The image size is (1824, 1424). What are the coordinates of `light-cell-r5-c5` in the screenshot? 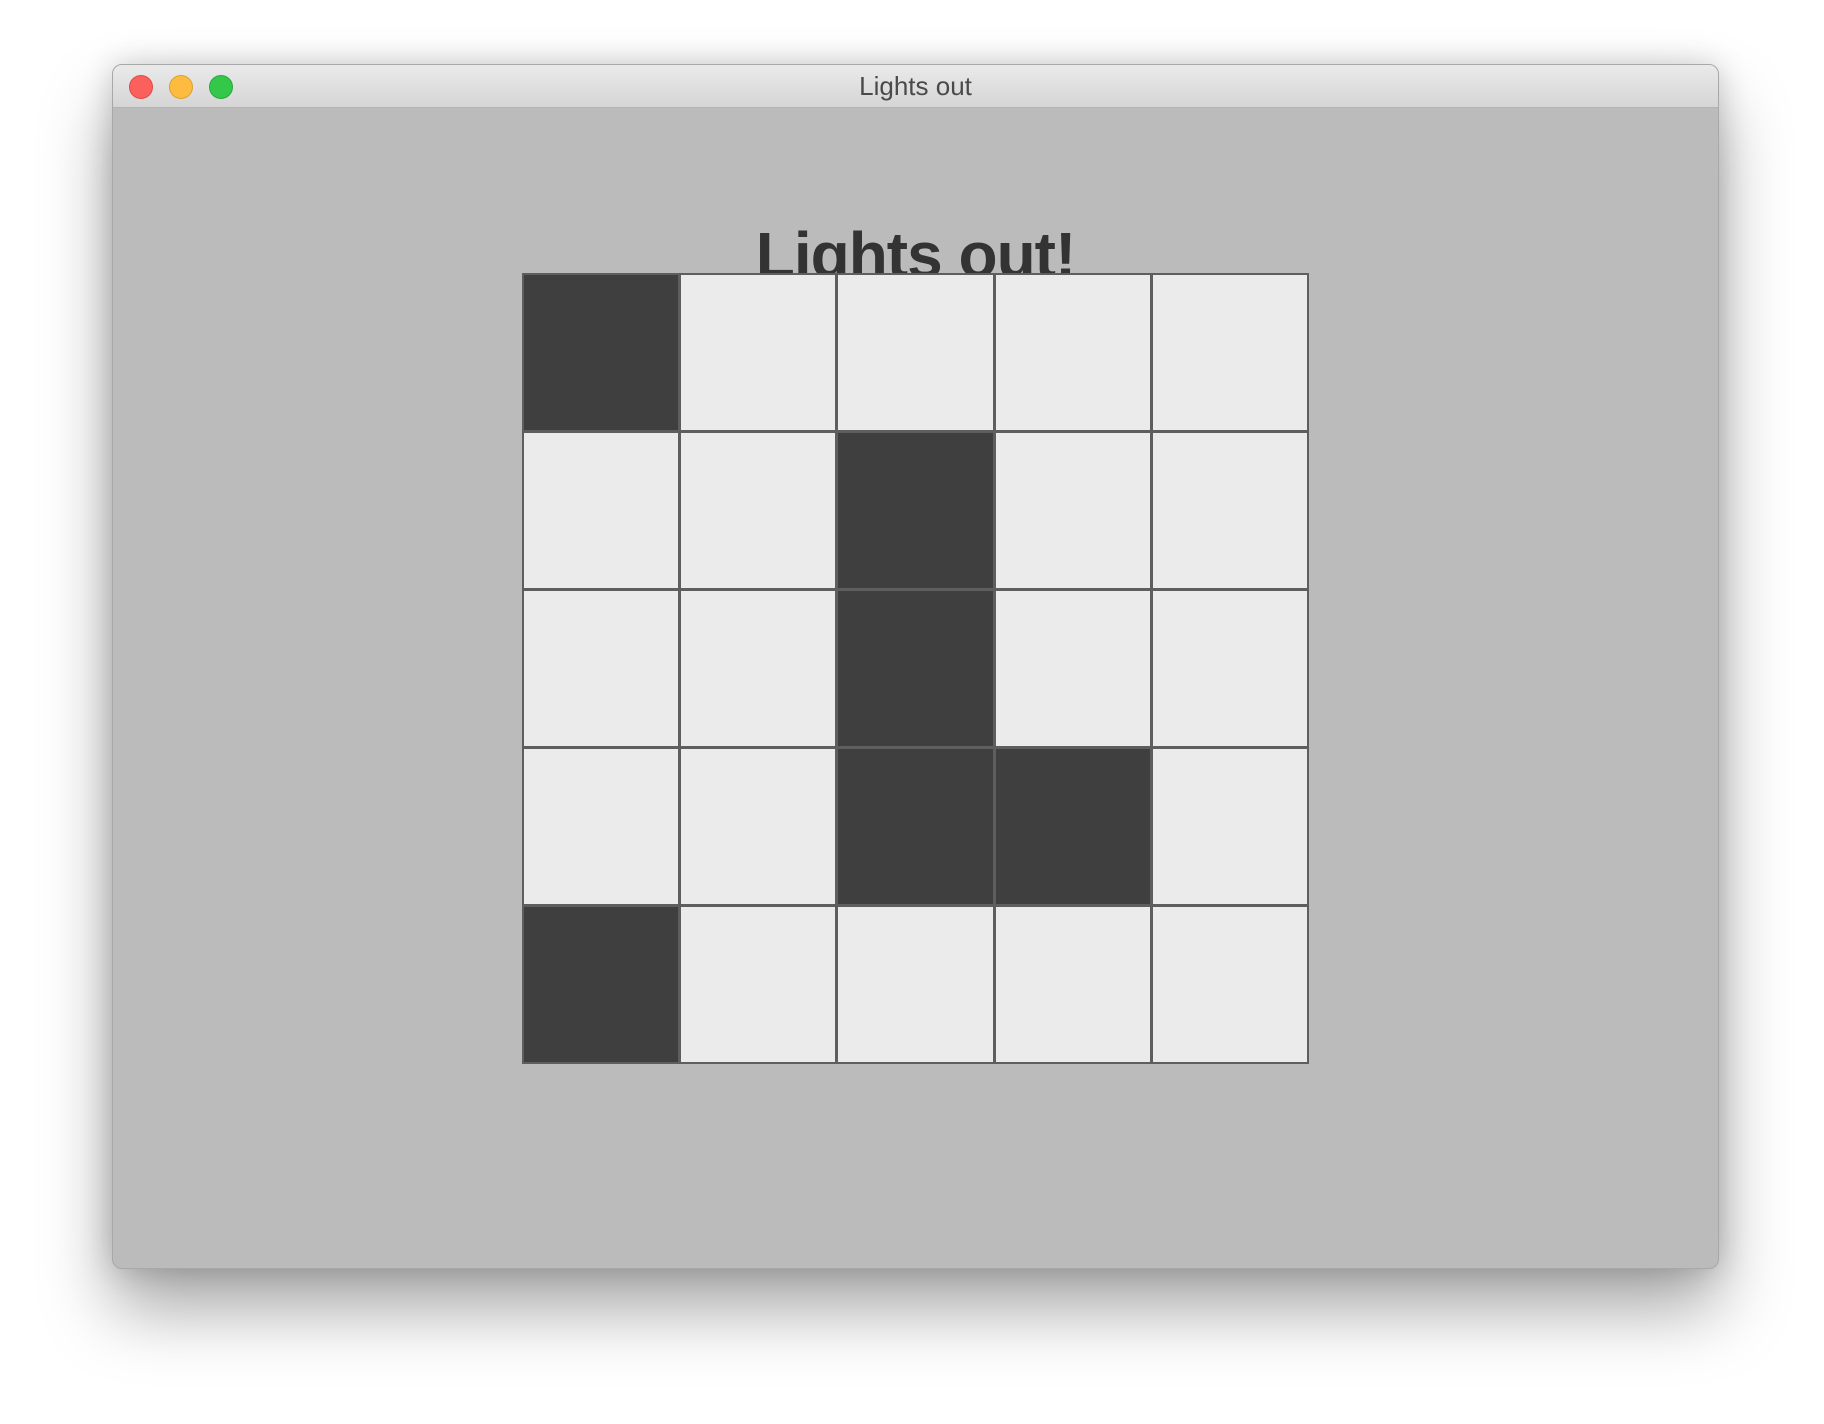 It's located at (1229, 984).